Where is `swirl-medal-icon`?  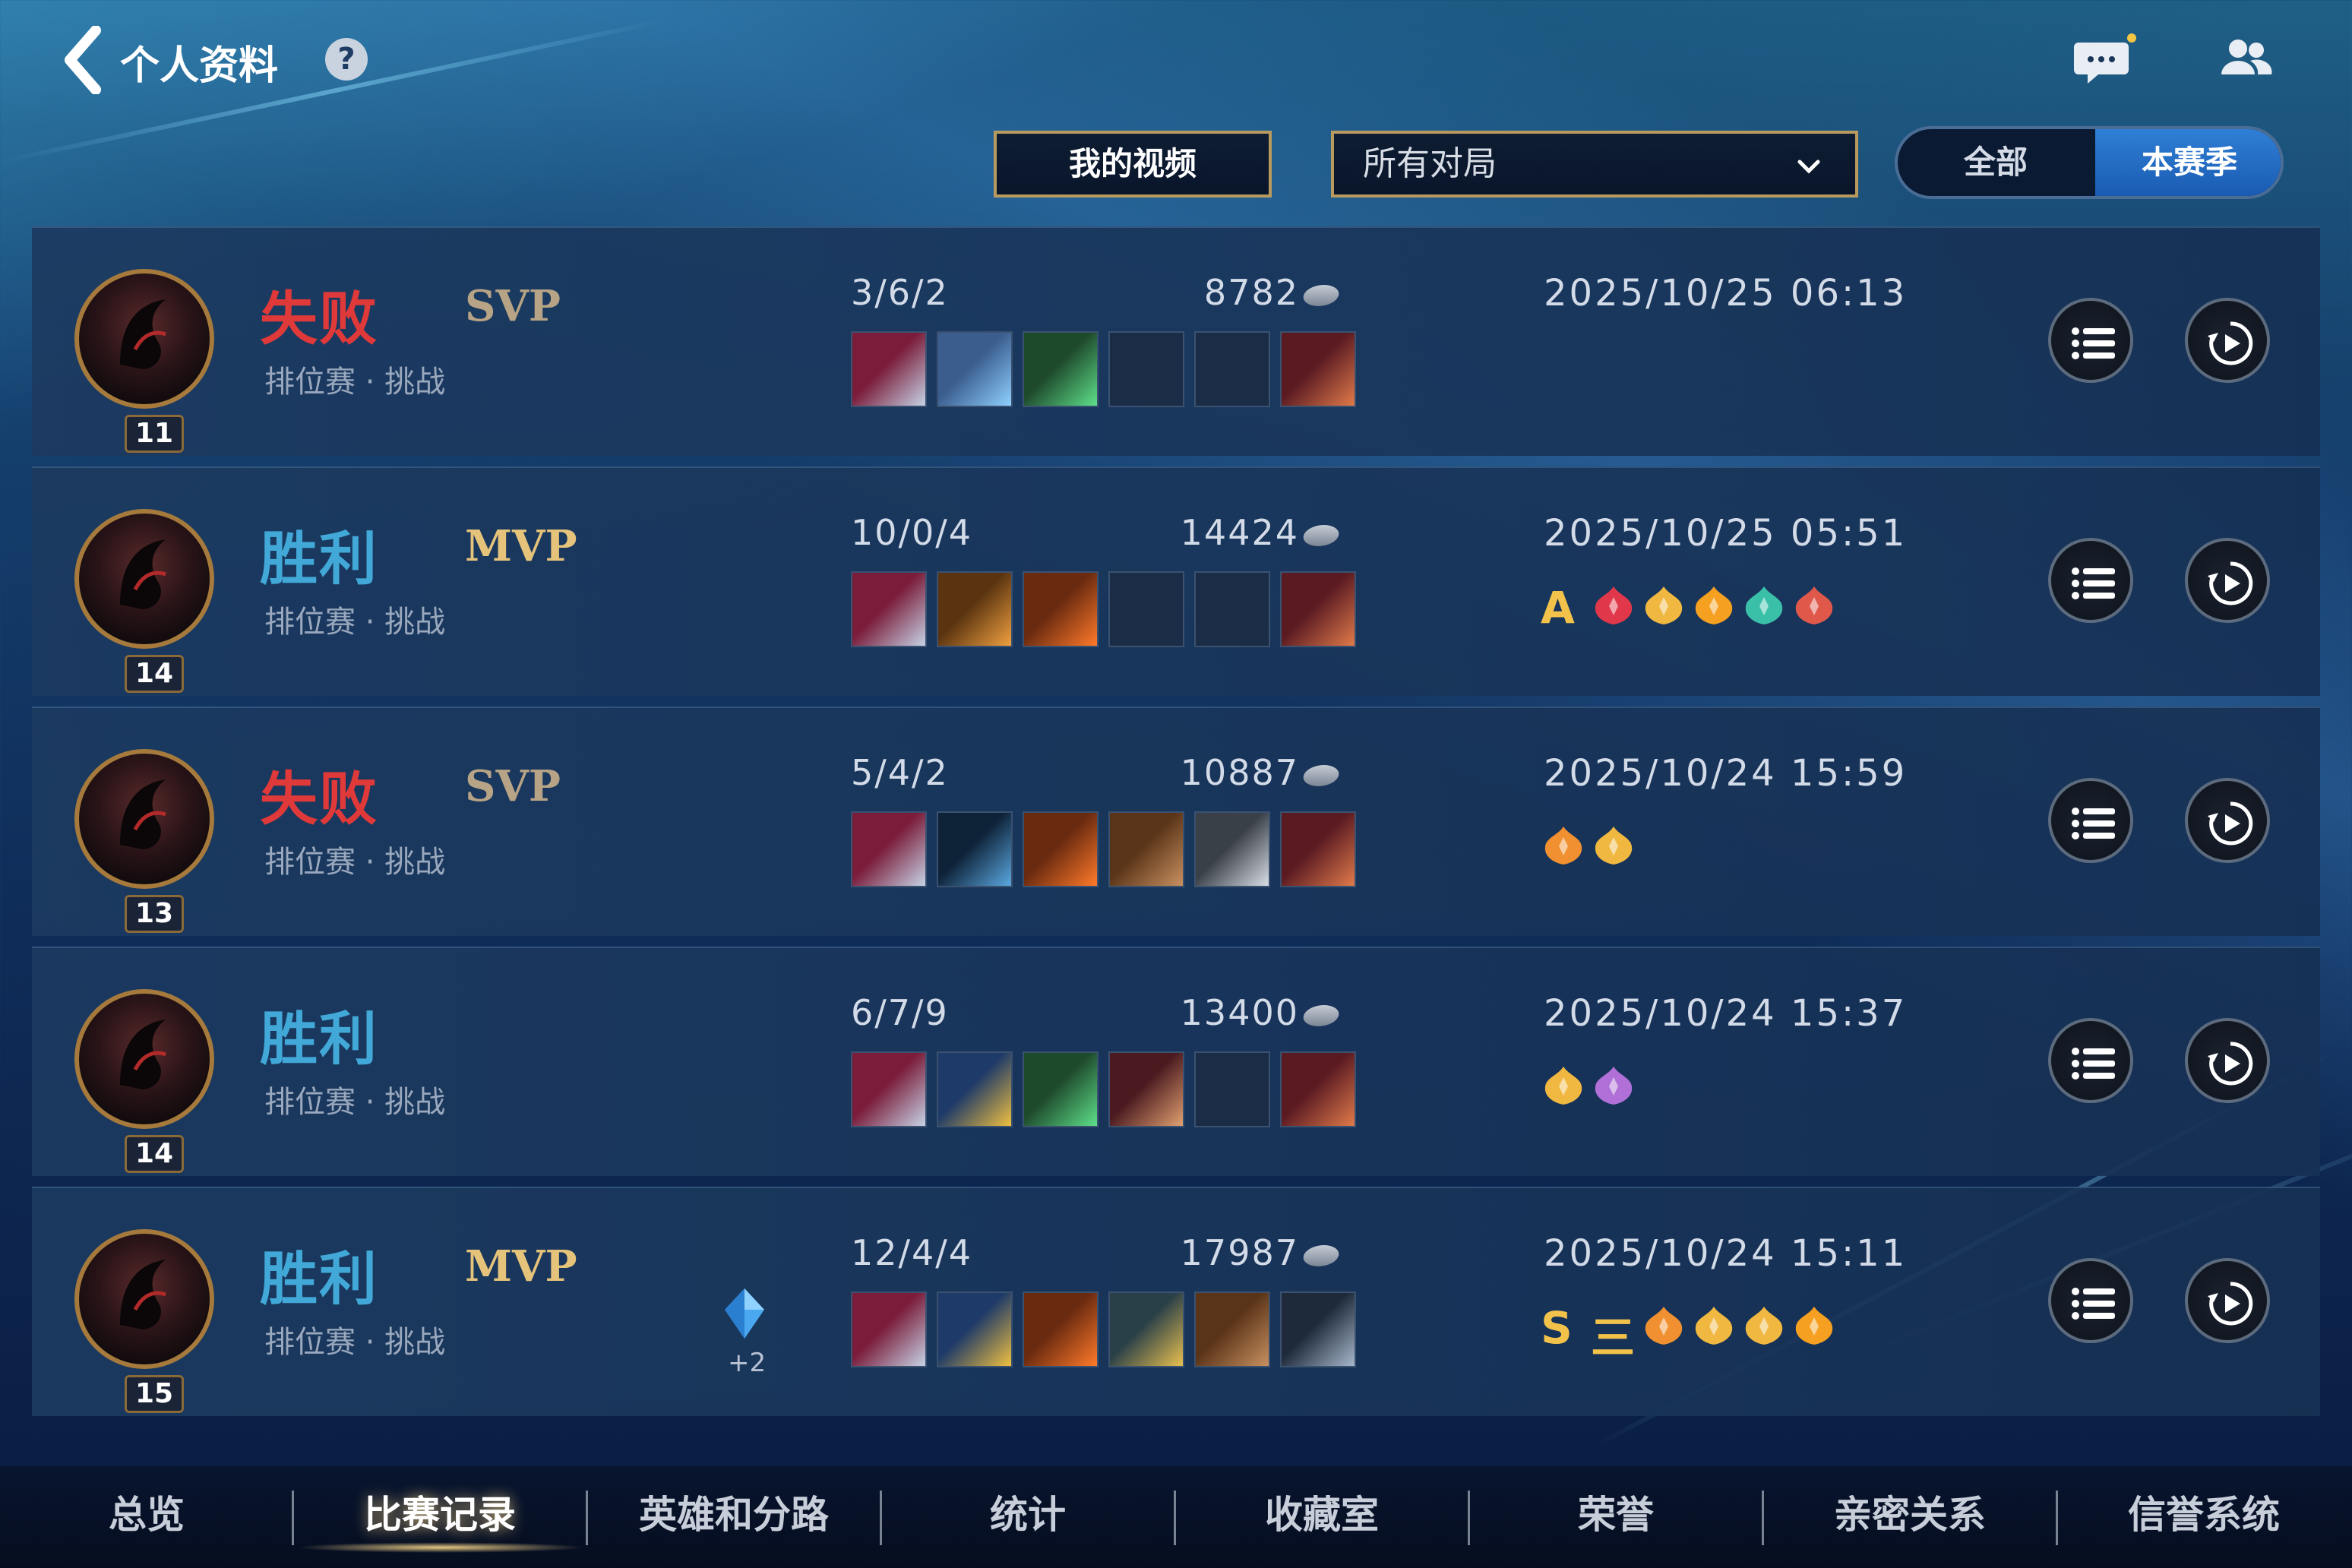 swirl-medal-icon is located at coordinates (1764, 1326).